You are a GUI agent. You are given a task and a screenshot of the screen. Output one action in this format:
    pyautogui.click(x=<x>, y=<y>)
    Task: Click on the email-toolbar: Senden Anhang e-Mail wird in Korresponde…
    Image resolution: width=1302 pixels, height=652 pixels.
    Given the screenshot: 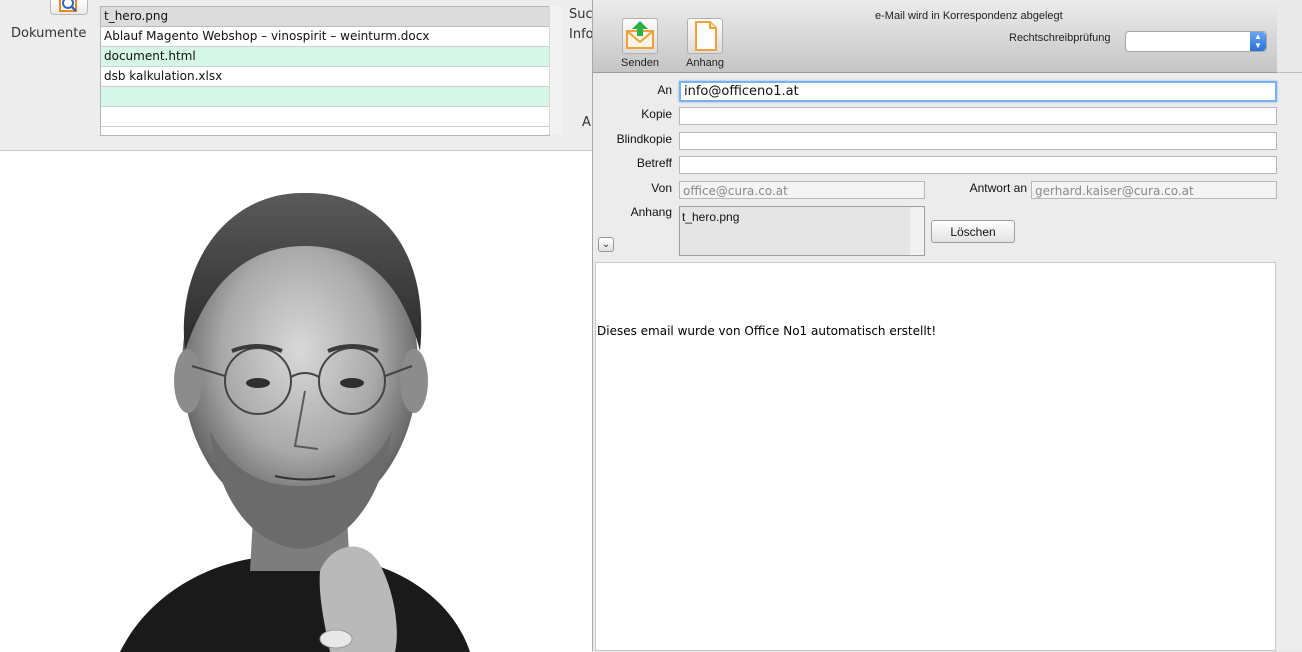 What is the action you would take?
    pyautogui.click(x=935, y=36)
    